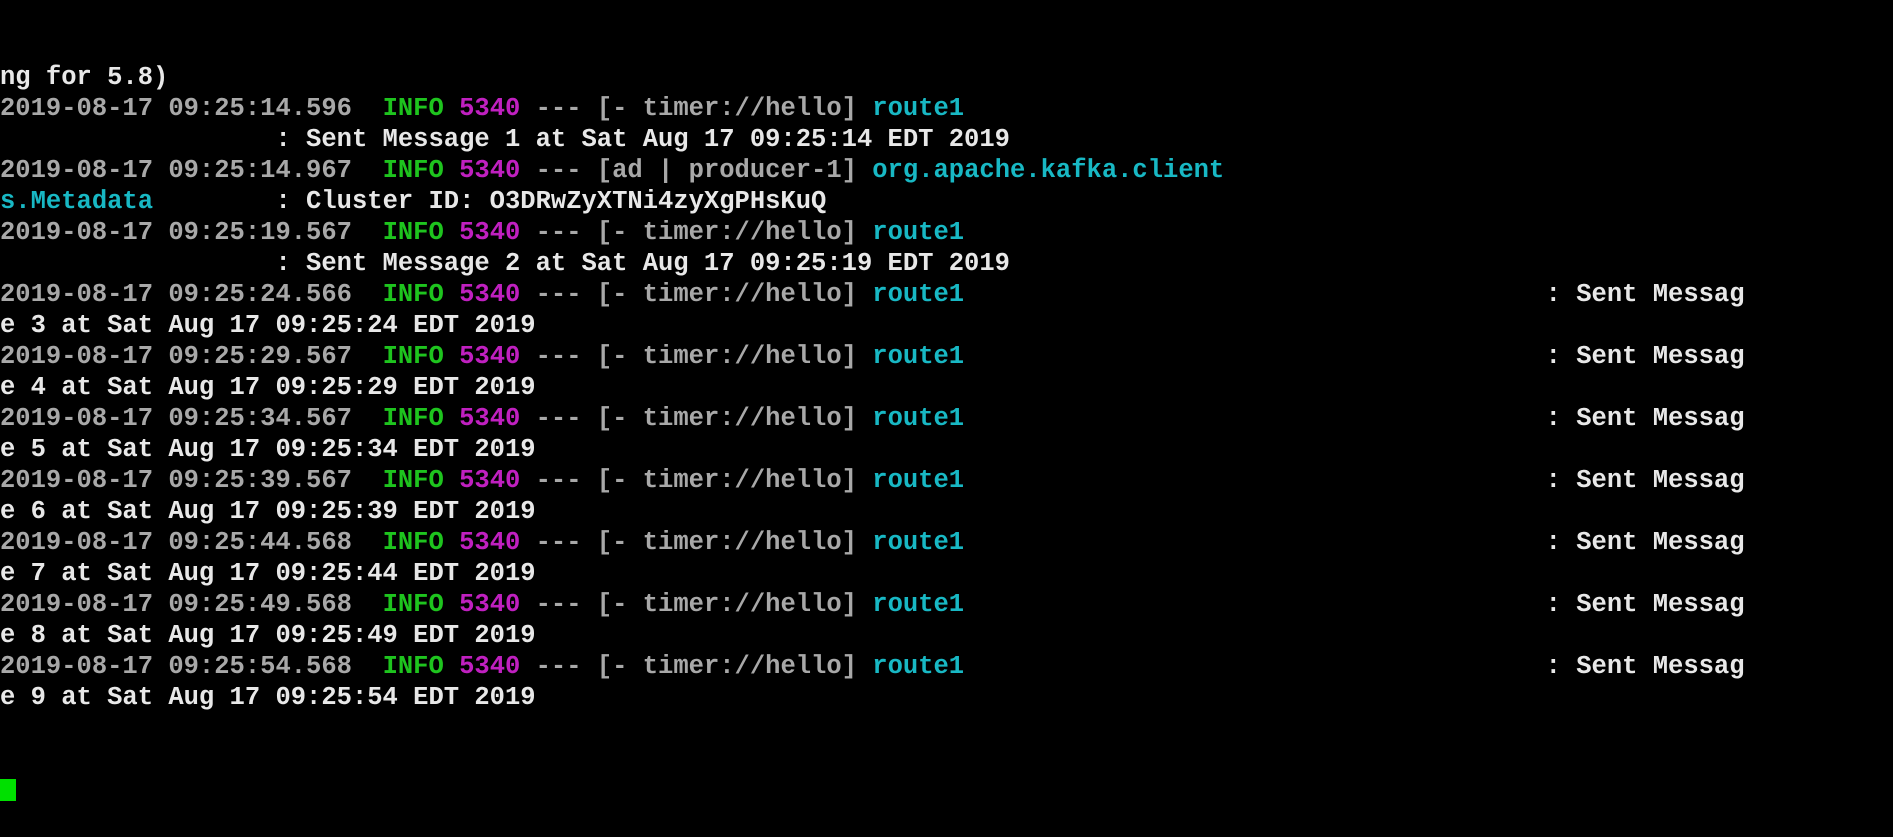  What do you see at coordinates (191, 108) in the screenshot?
I see `log-segment-dim: 2019-08-17 09:25:14.596` at bounding box center [191, 108].